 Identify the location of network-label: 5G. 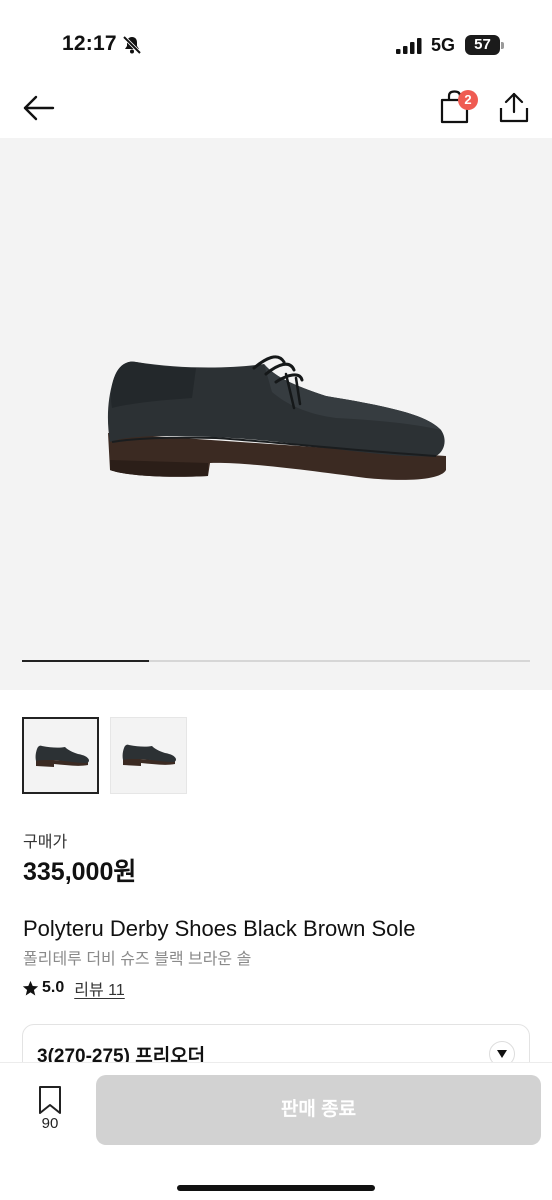
(443, 45).